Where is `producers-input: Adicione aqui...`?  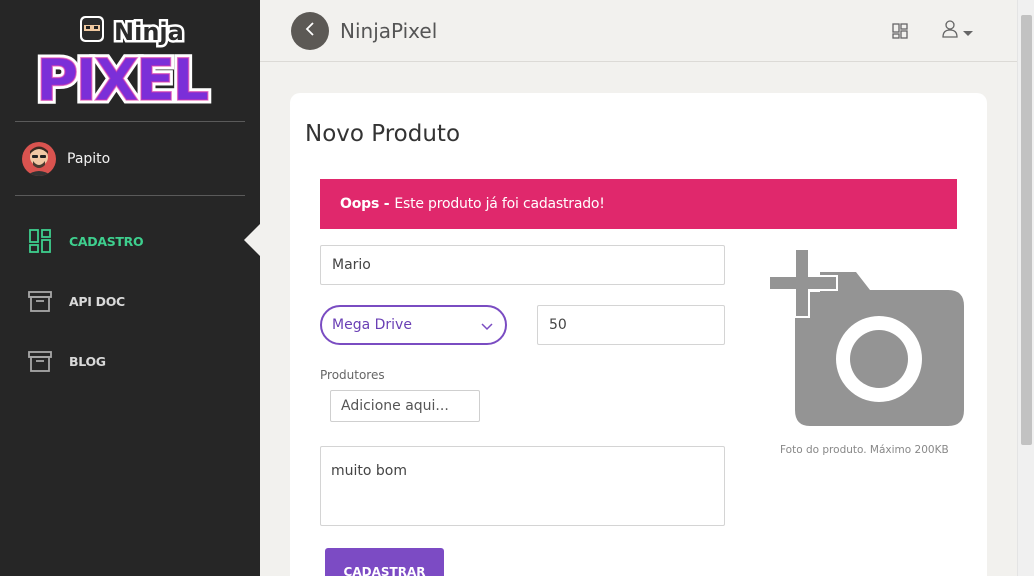
producers-input: Adicione aqui... is located at coordinates (405, 406).